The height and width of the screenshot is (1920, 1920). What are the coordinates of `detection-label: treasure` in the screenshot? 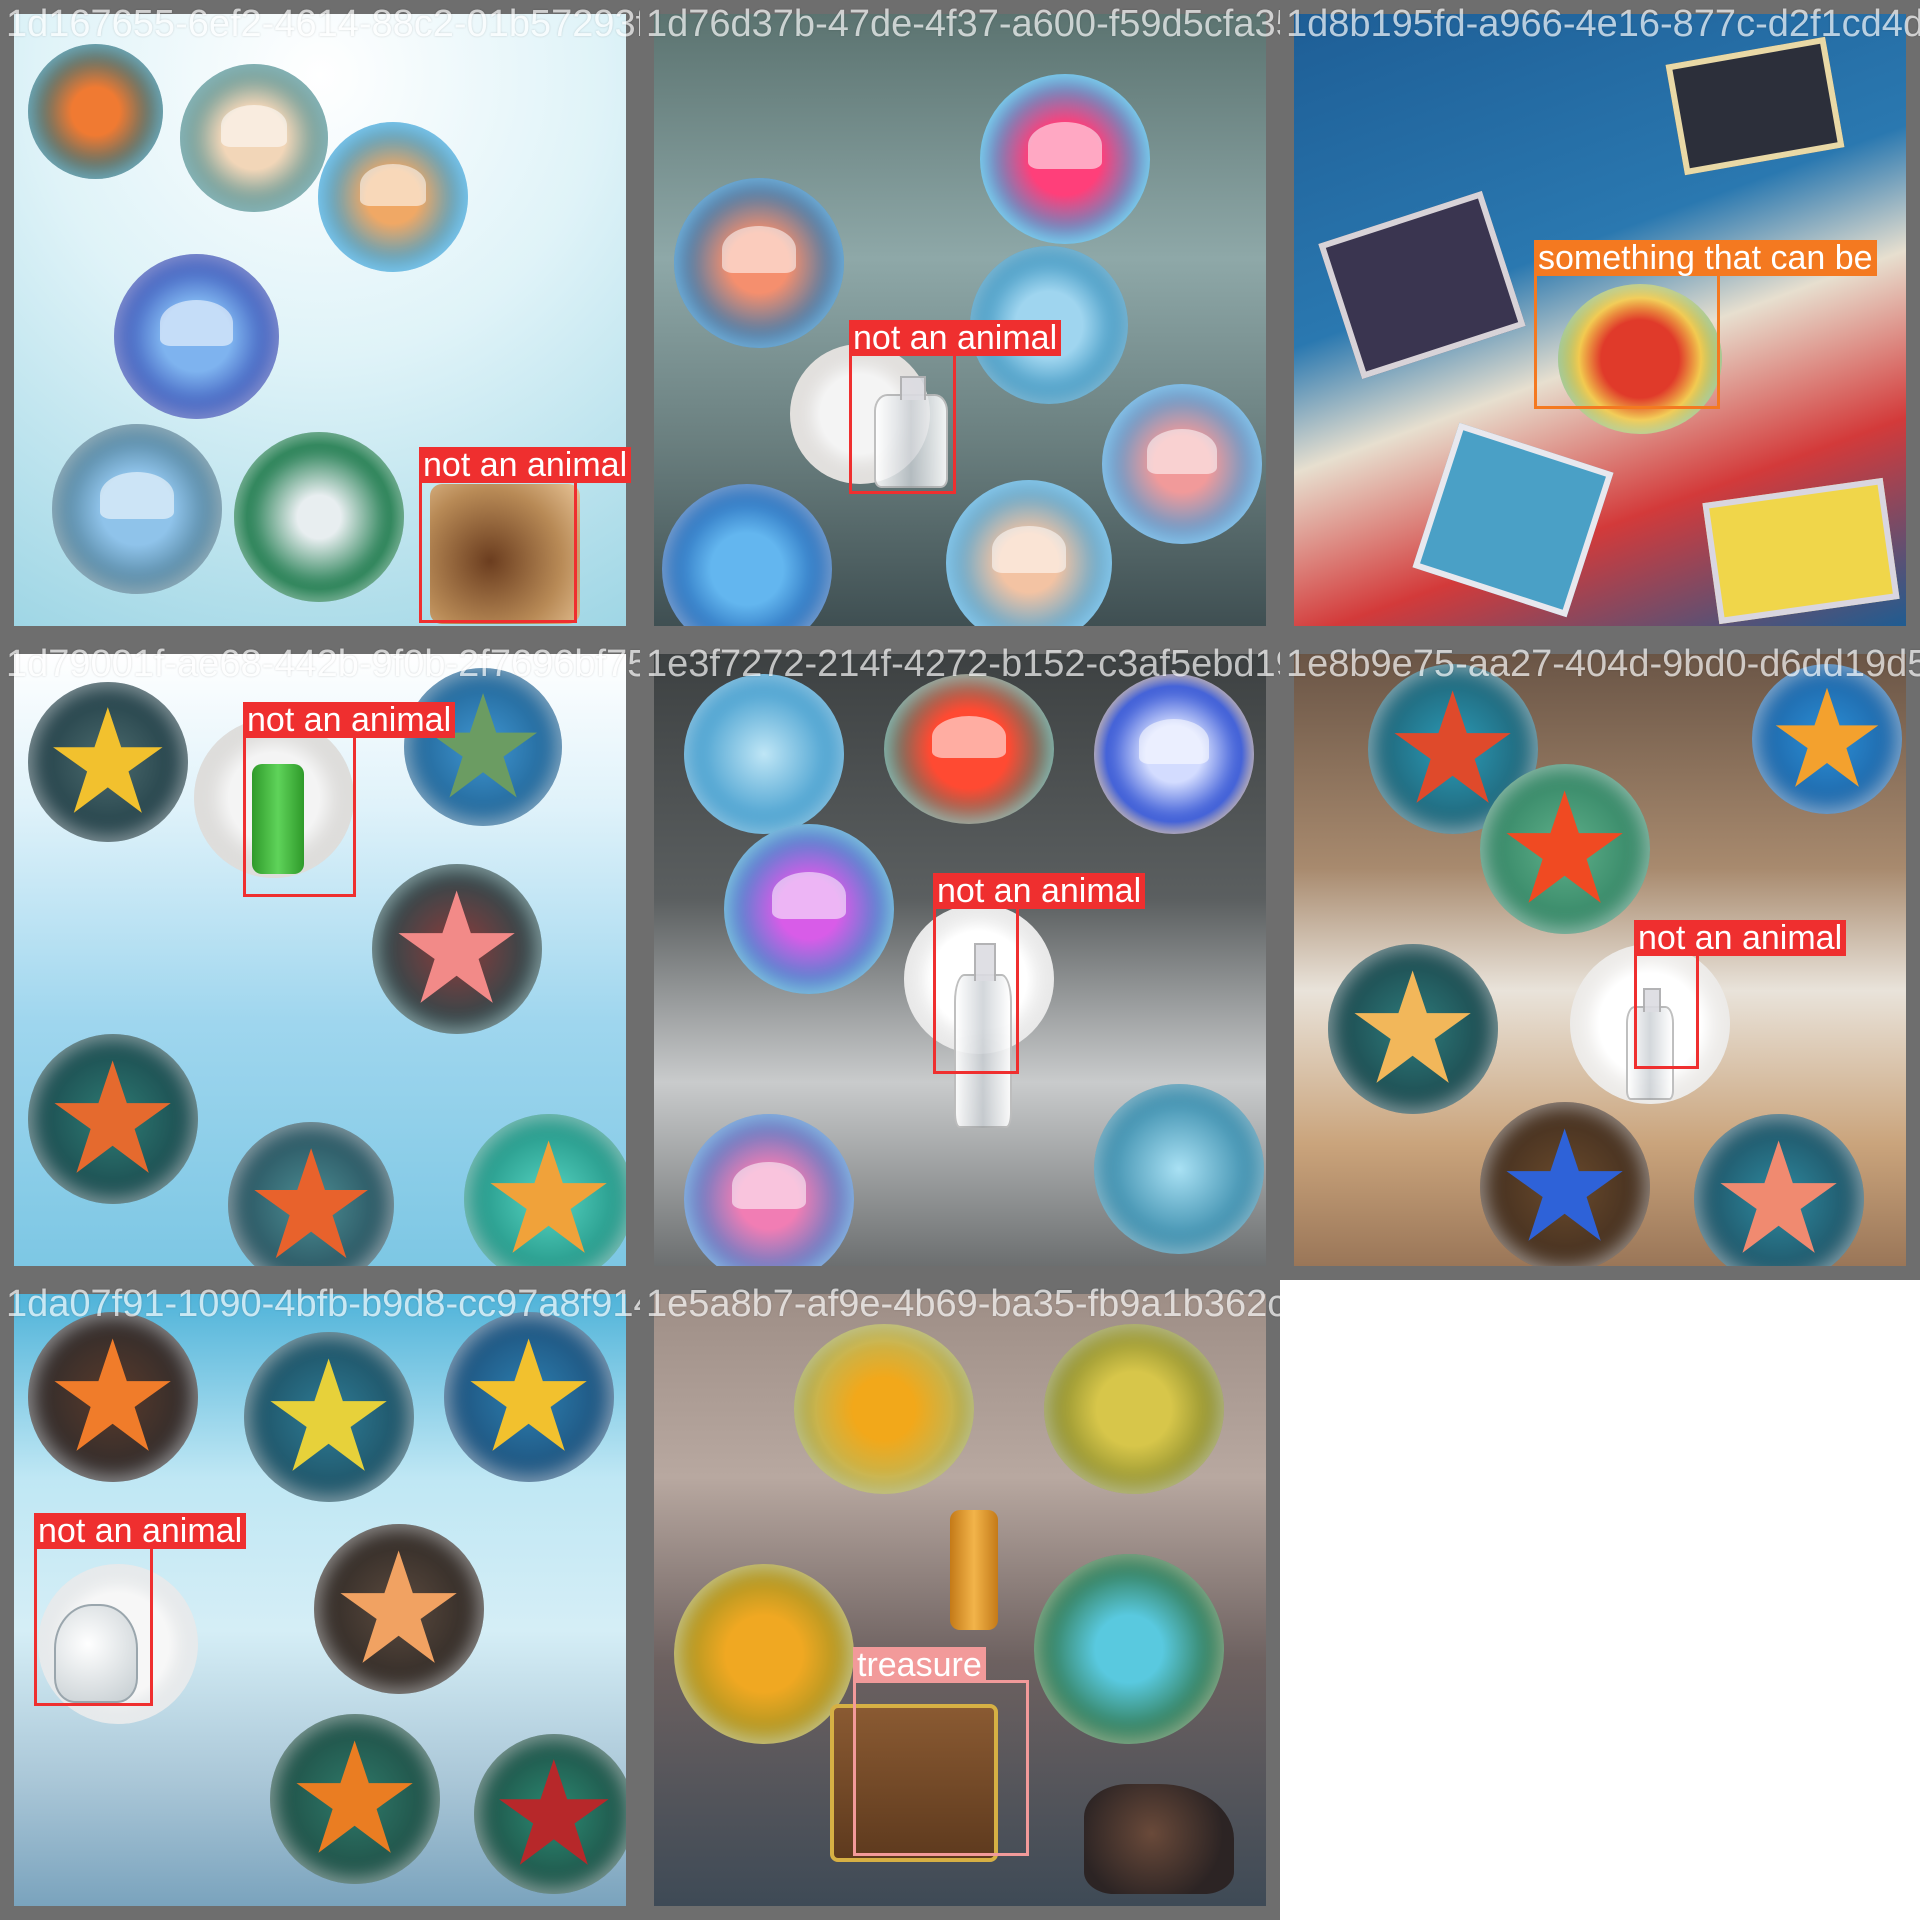 It's located at (919, 1665).